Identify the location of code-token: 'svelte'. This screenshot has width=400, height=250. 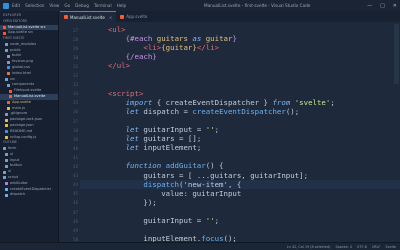
(312, 102).